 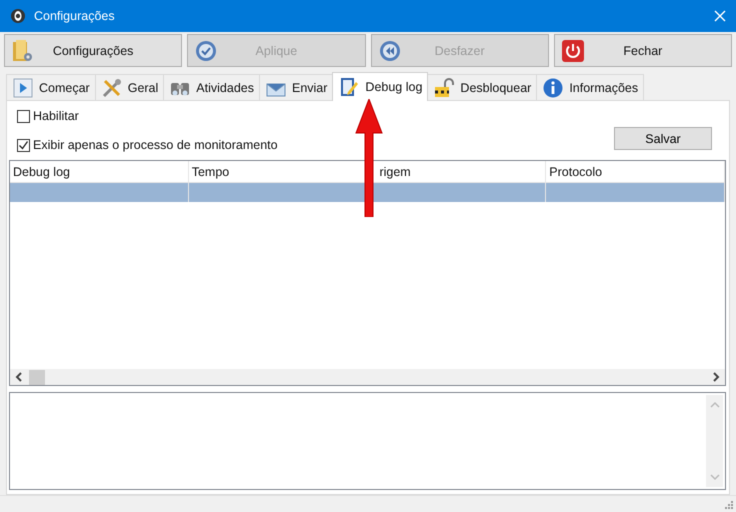 What do you see at coordinates (315, 116) in the screenshot?
I see `checkbox-option: Habilitar` at bounding box center [315, 116].